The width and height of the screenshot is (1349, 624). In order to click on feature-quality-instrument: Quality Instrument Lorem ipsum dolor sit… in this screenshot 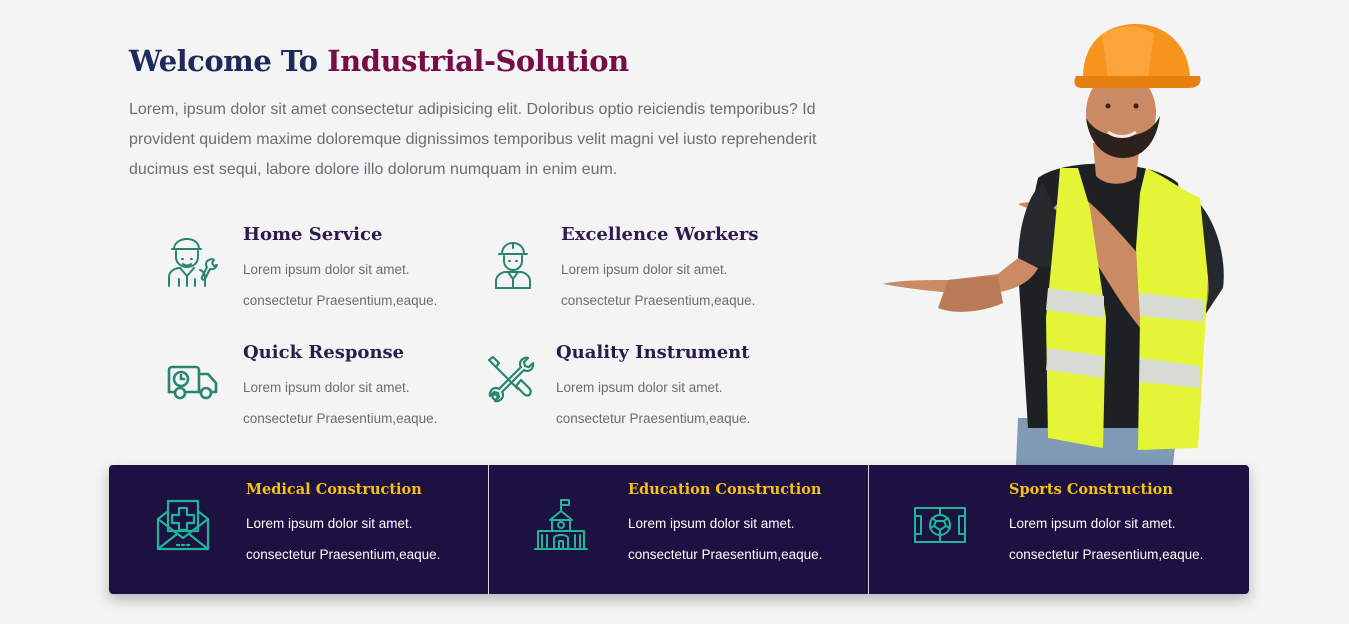, I will do `click(643, 397)`.